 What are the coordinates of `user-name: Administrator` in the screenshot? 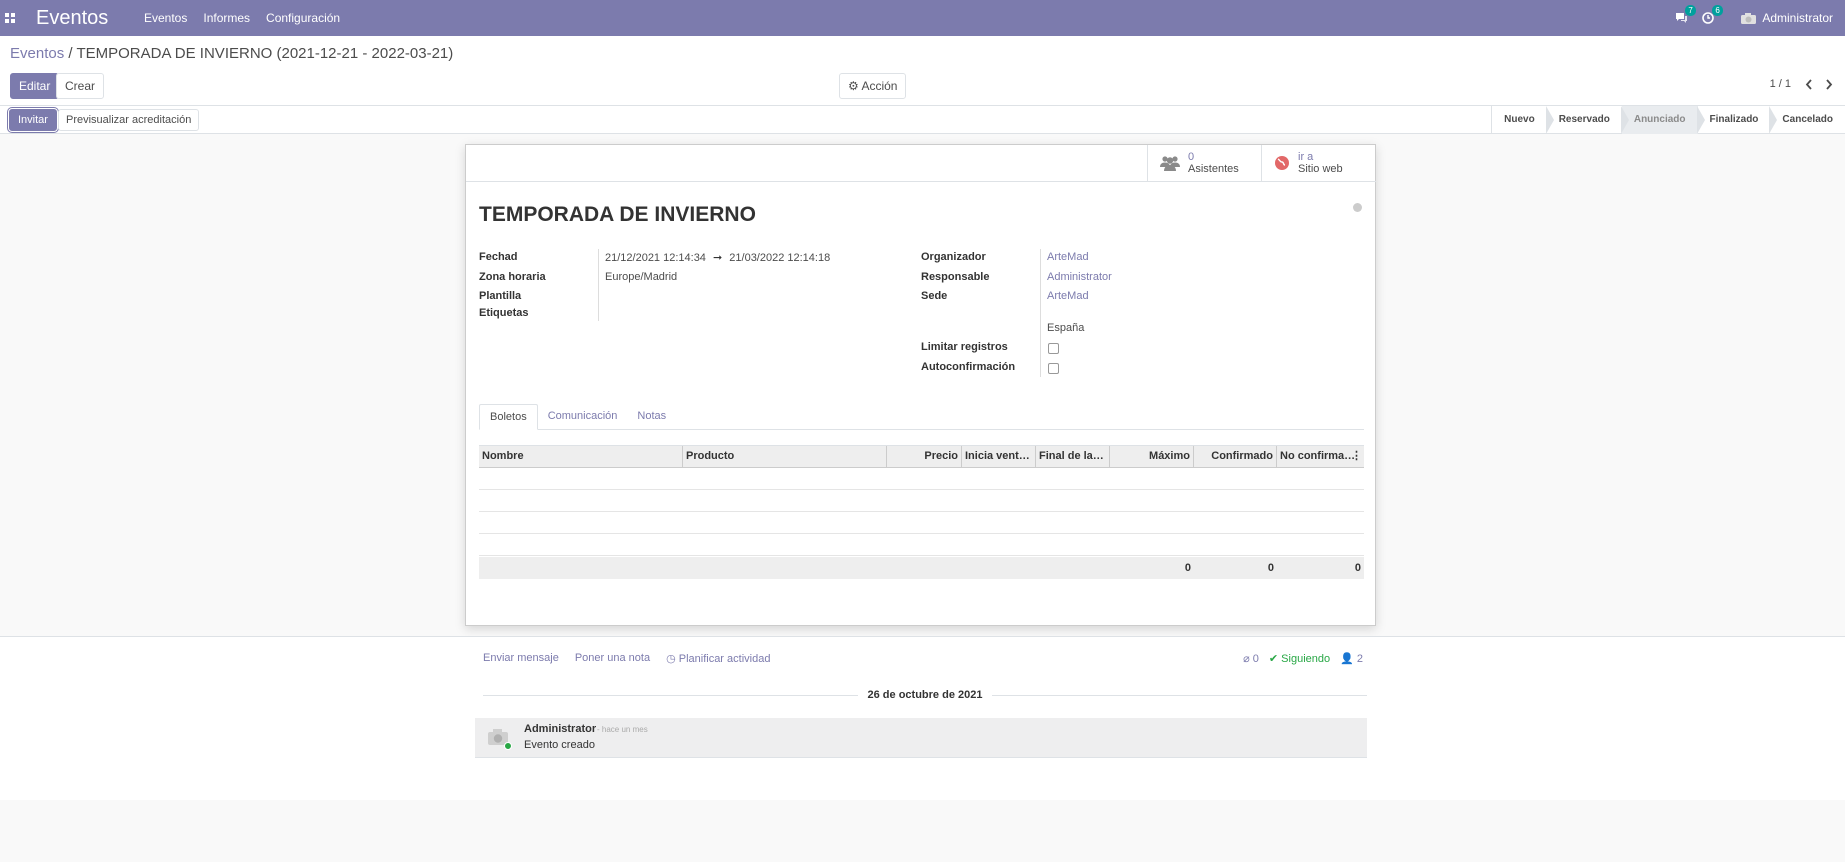 It's located at (1797, 18).